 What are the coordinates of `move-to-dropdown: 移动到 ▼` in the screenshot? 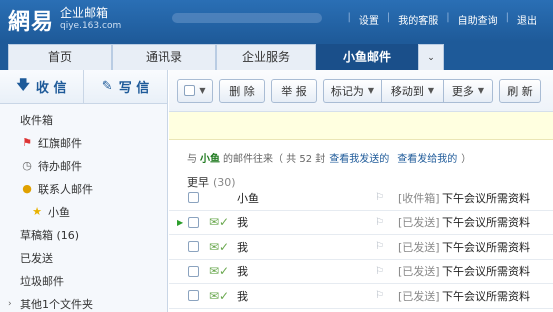 It's located at (412, 90).